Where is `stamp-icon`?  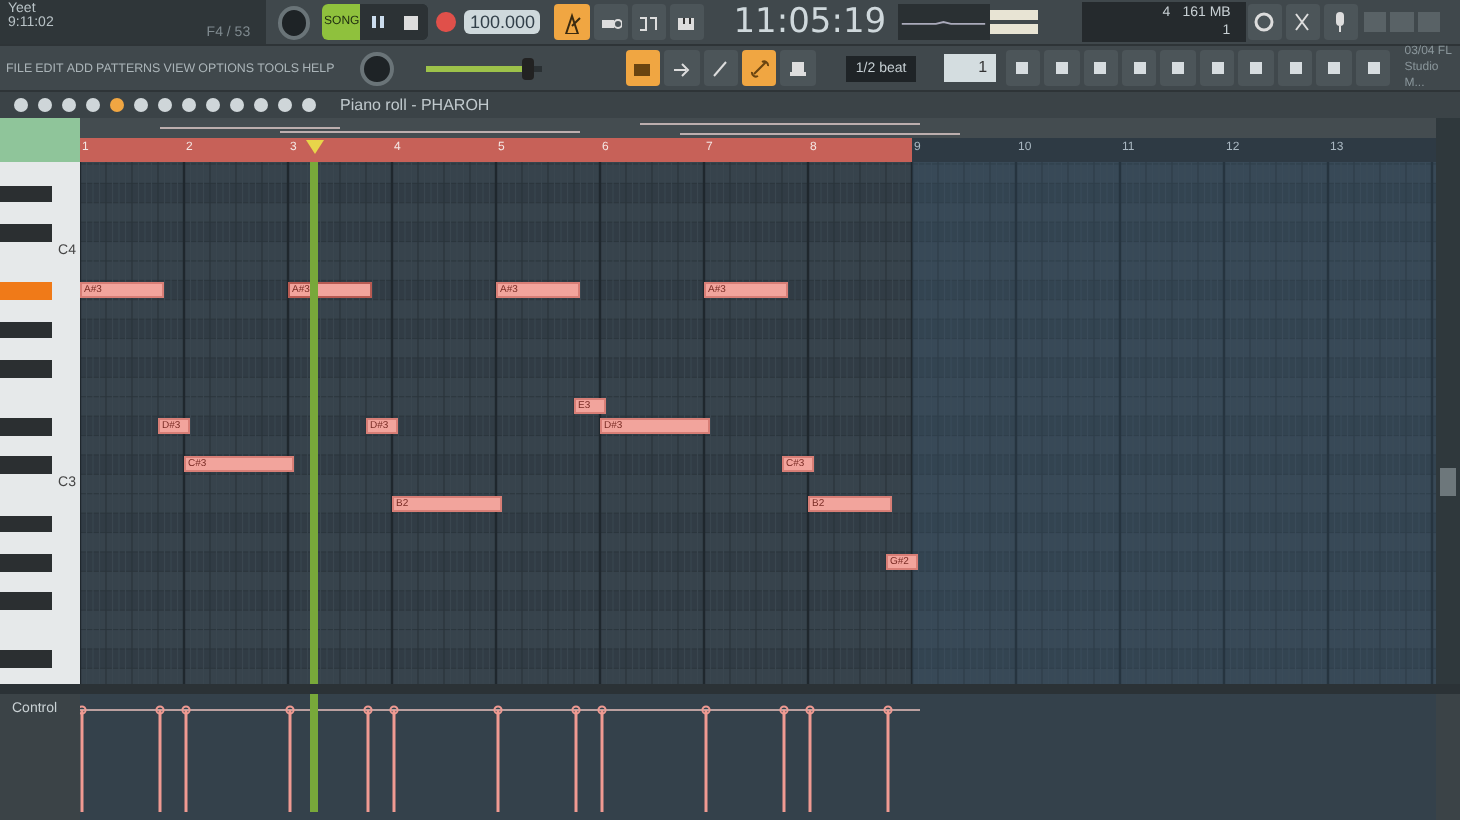
stamp-icon is located at coordinates (798, 68).